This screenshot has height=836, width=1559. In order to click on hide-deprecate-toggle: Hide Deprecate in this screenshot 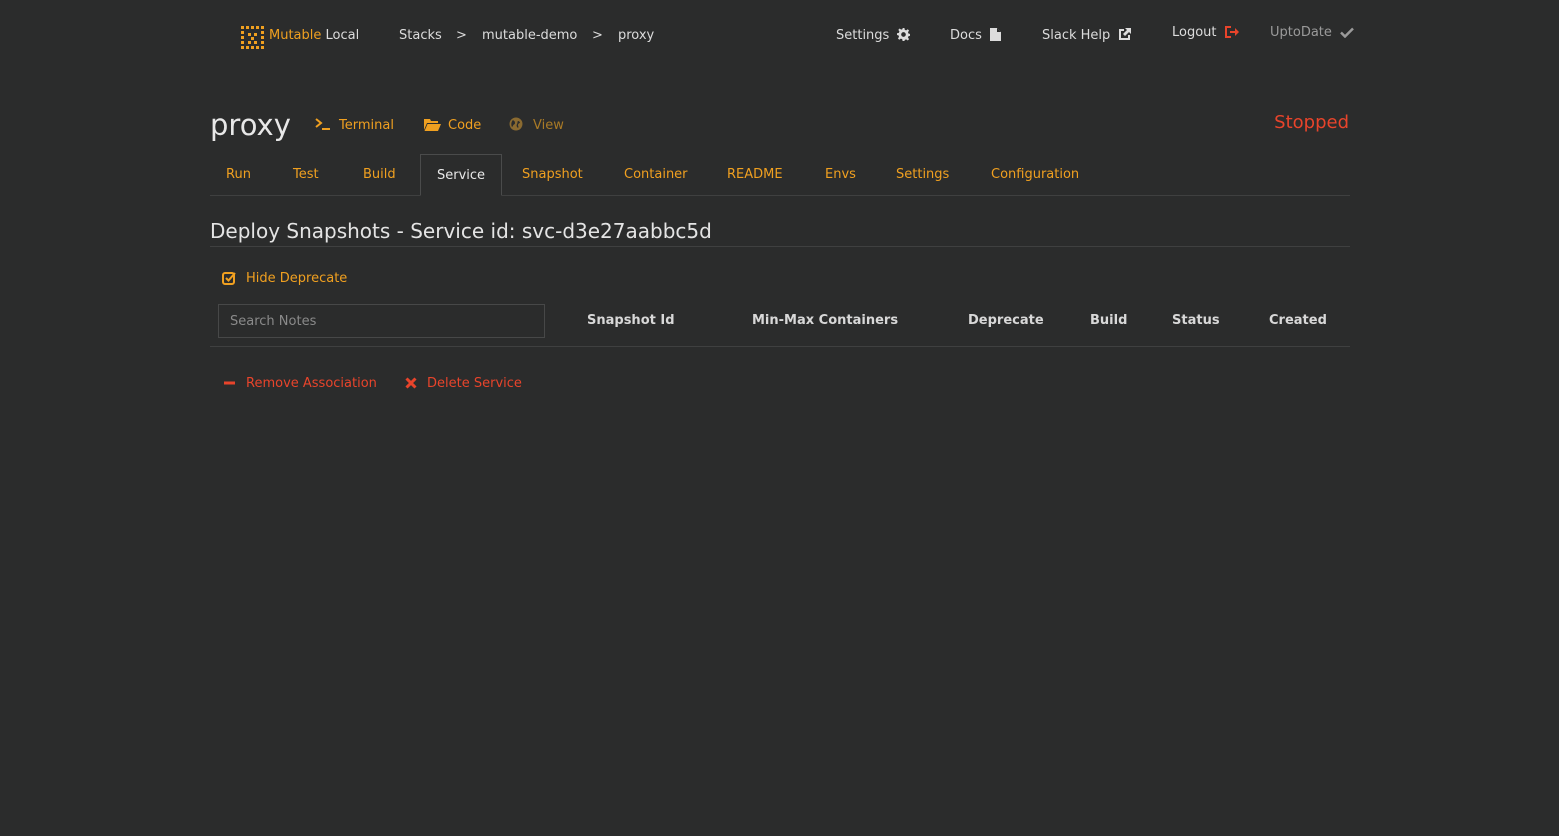, I will do `click(284, 280)`.